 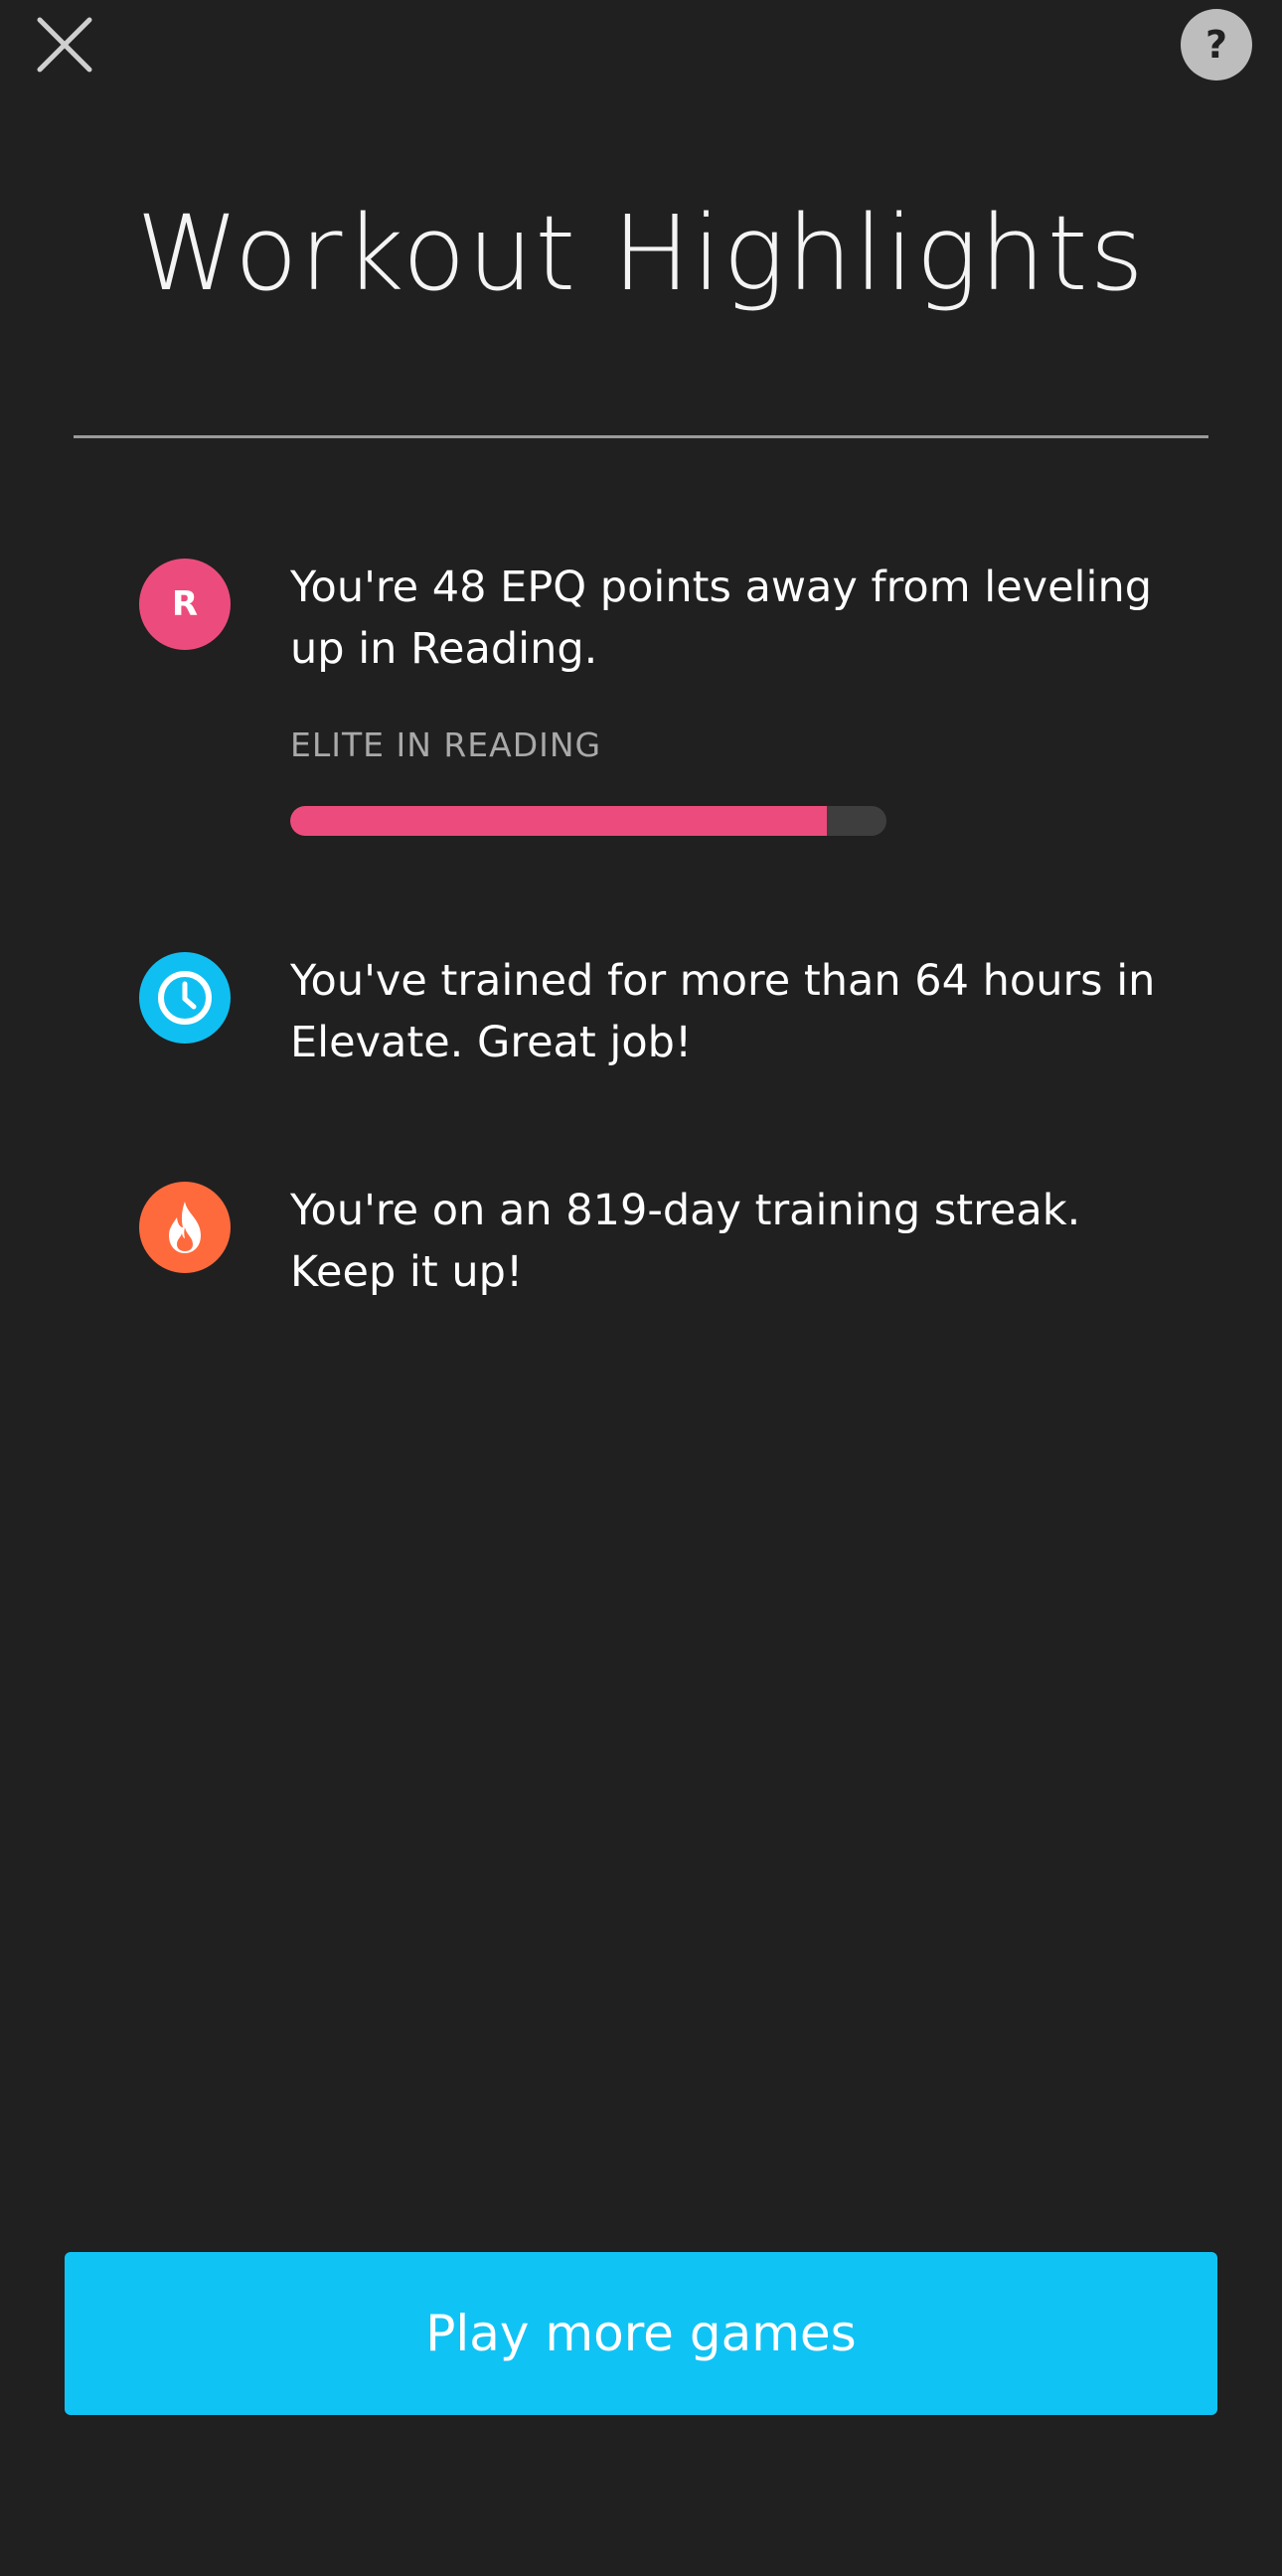 I want to click on help-button: ?, so click(x=1216, y=44).